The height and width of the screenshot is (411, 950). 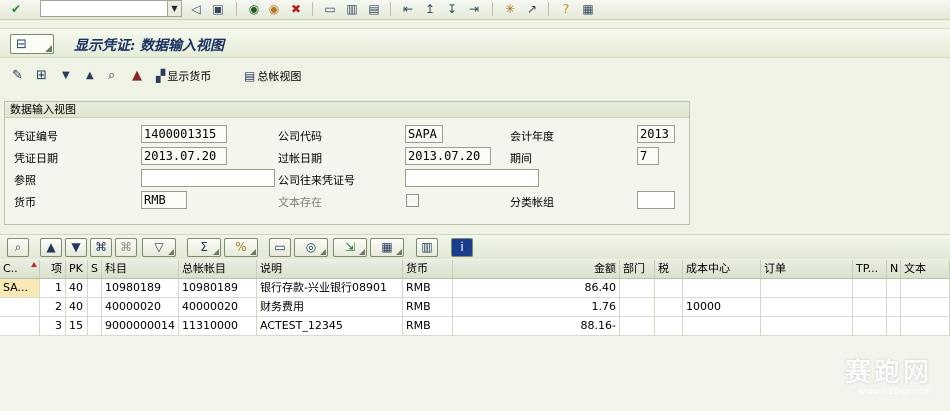 What do you see at coordinates (536, 326) in the screenshot?
I see `cell-amount: 88.16-` at bounding box center [536, 326].